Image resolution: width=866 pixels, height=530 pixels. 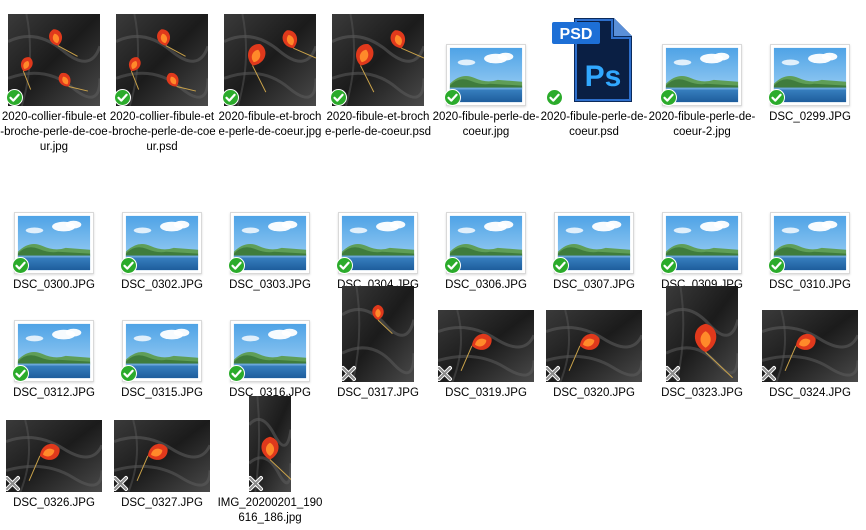 I want to click on file-item: DSC_0316.JPG, so click(x=270, y=346).